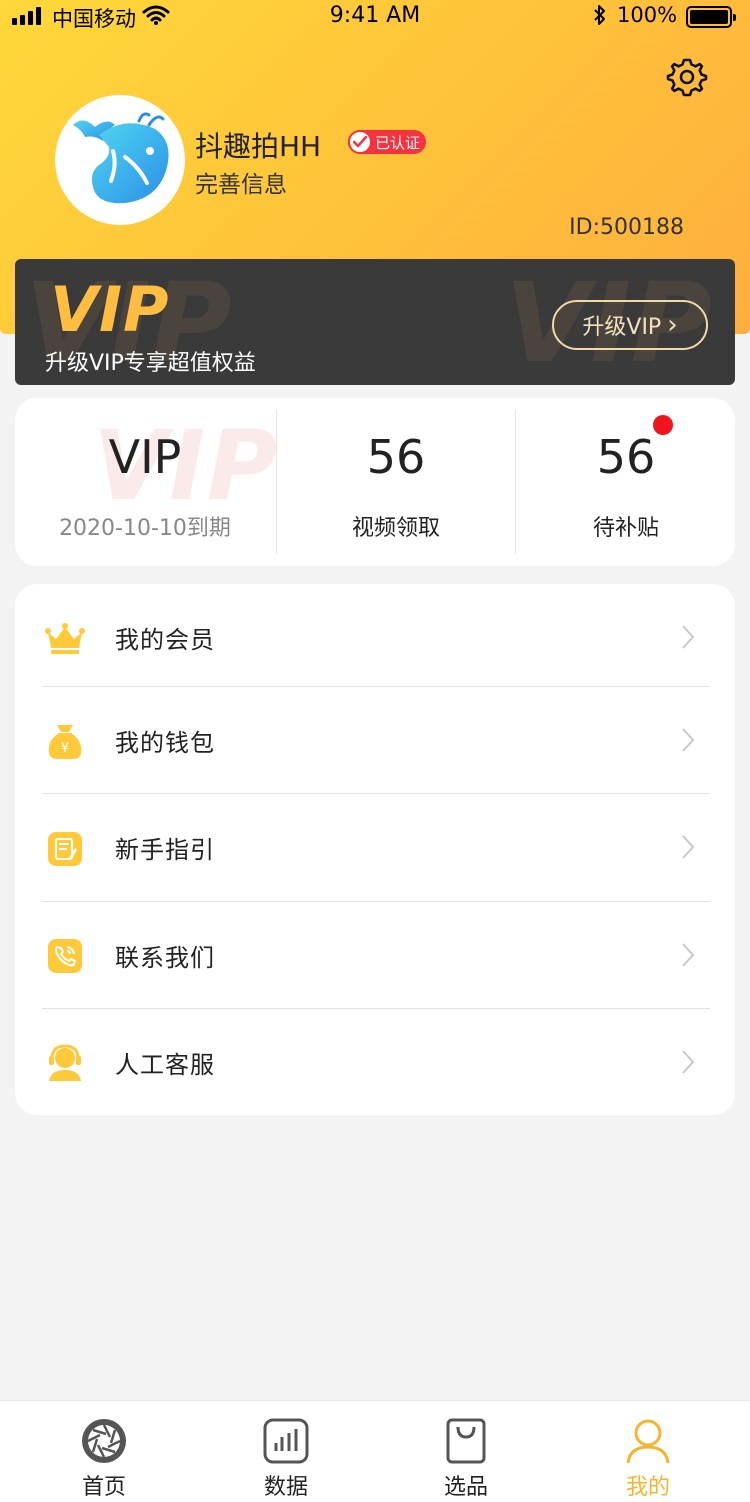 The image size is (750, 1502). I want to click on aperture-icon, so click(104, 1441).